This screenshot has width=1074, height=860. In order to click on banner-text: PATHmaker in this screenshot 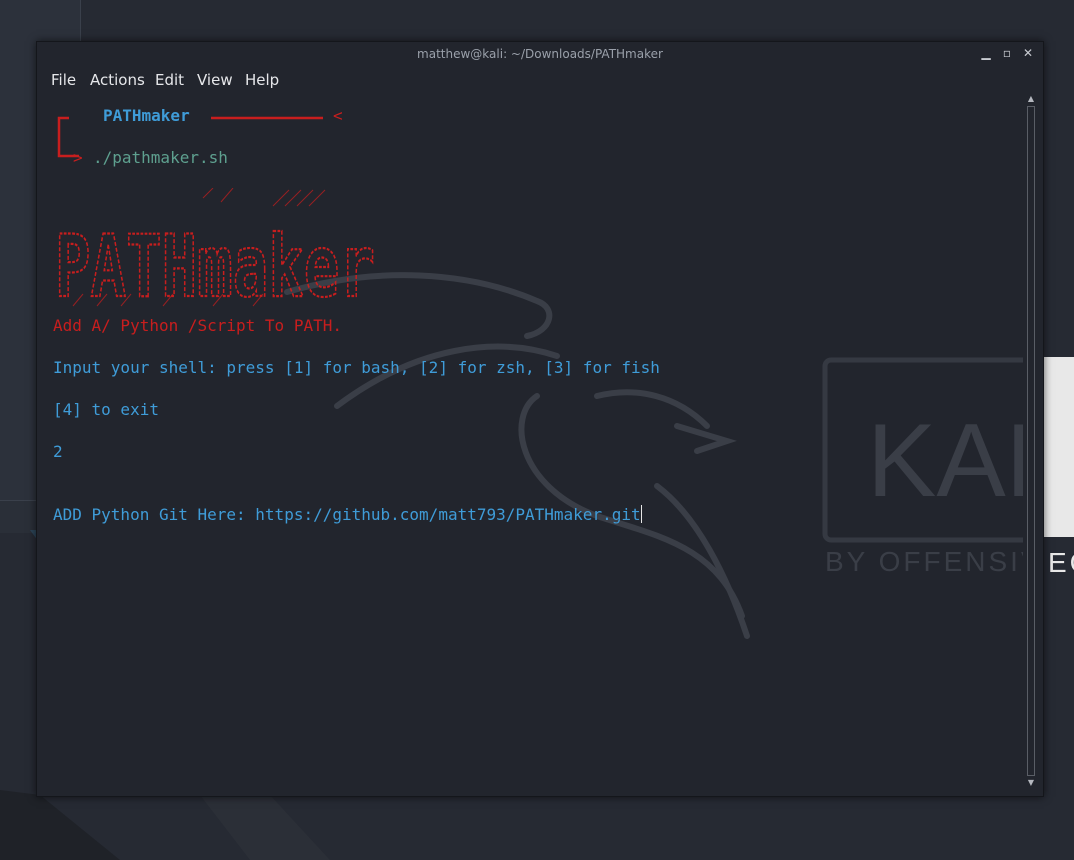, I will do `click(215, 262)`.